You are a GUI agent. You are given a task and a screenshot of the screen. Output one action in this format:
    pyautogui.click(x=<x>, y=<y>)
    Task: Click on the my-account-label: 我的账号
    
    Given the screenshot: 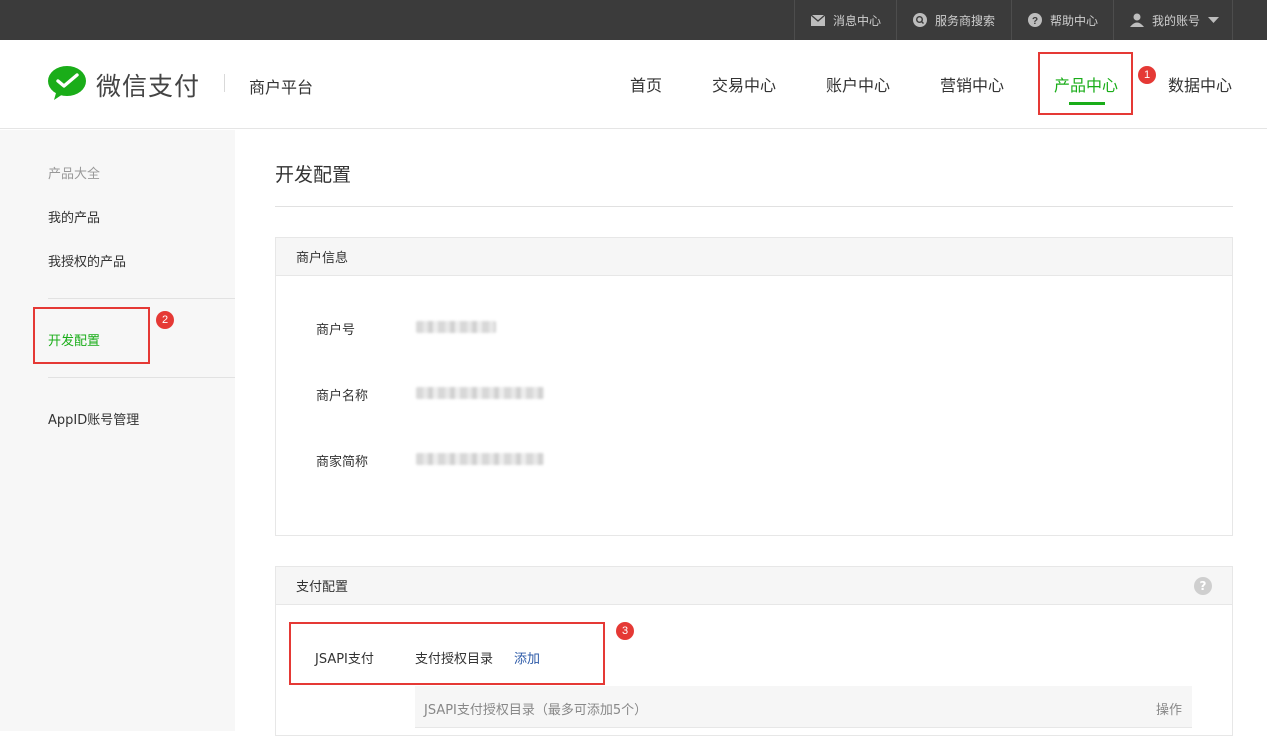 What is the action you would take?
    pyautogui.click(x=1176, y=20)
    